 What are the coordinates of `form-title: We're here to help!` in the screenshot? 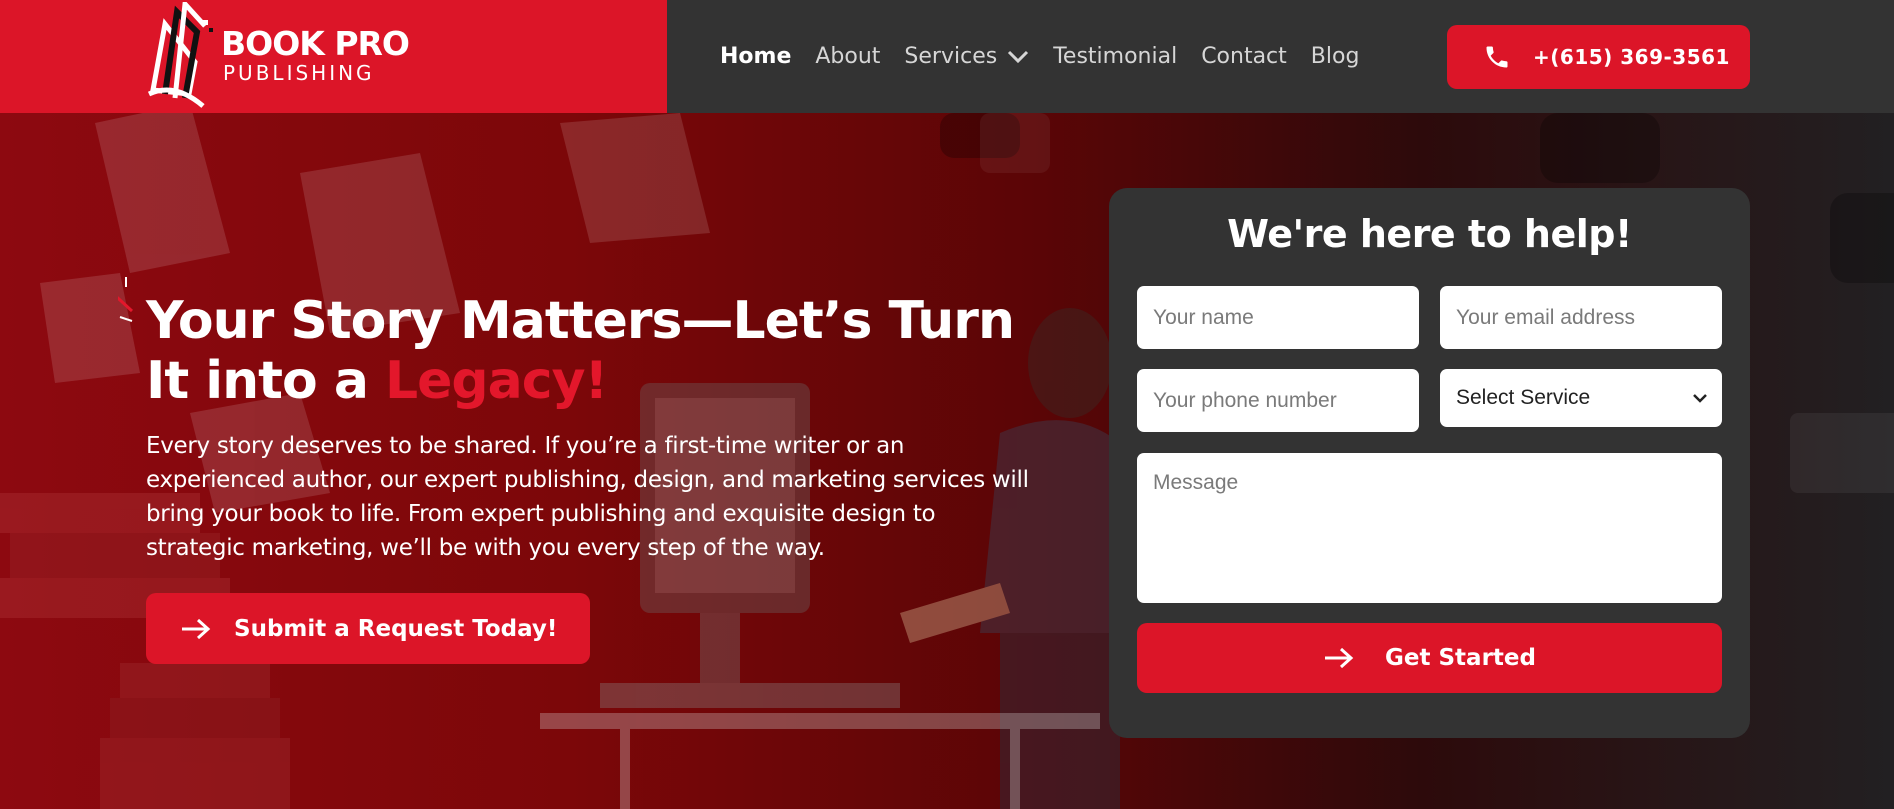 It's located at (1429, 234).